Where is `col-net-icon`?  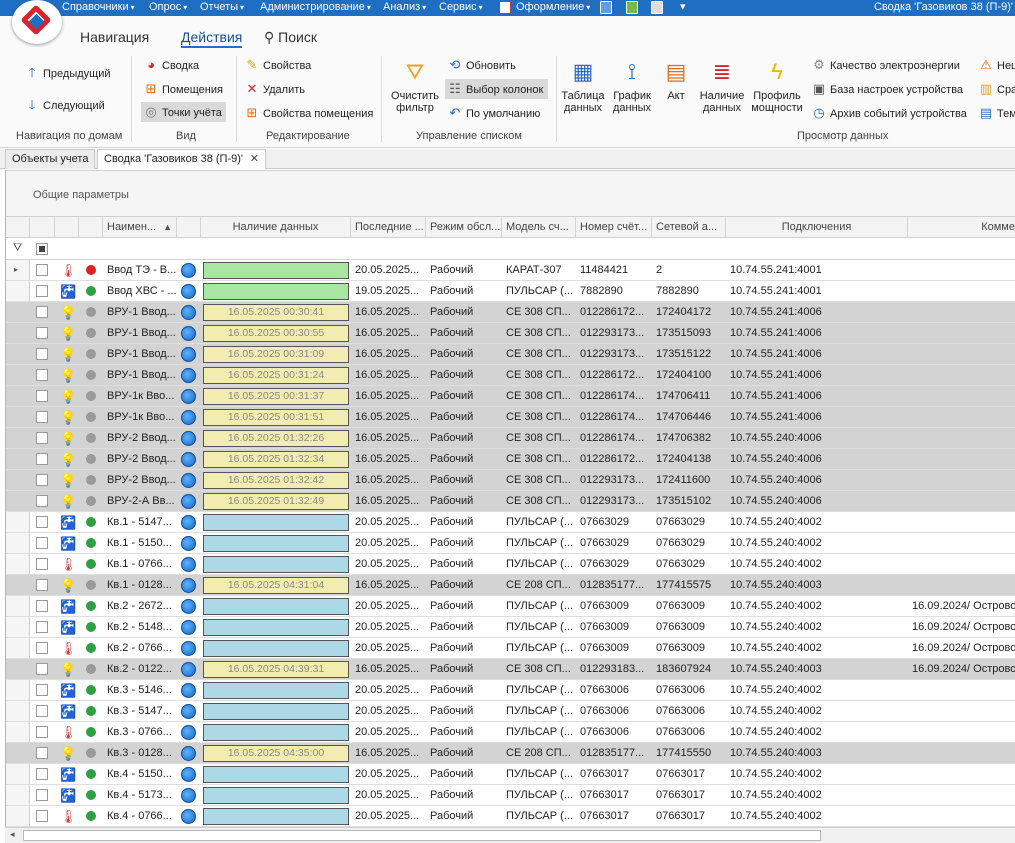 col-net-icon is located at coordinates (189, 227).